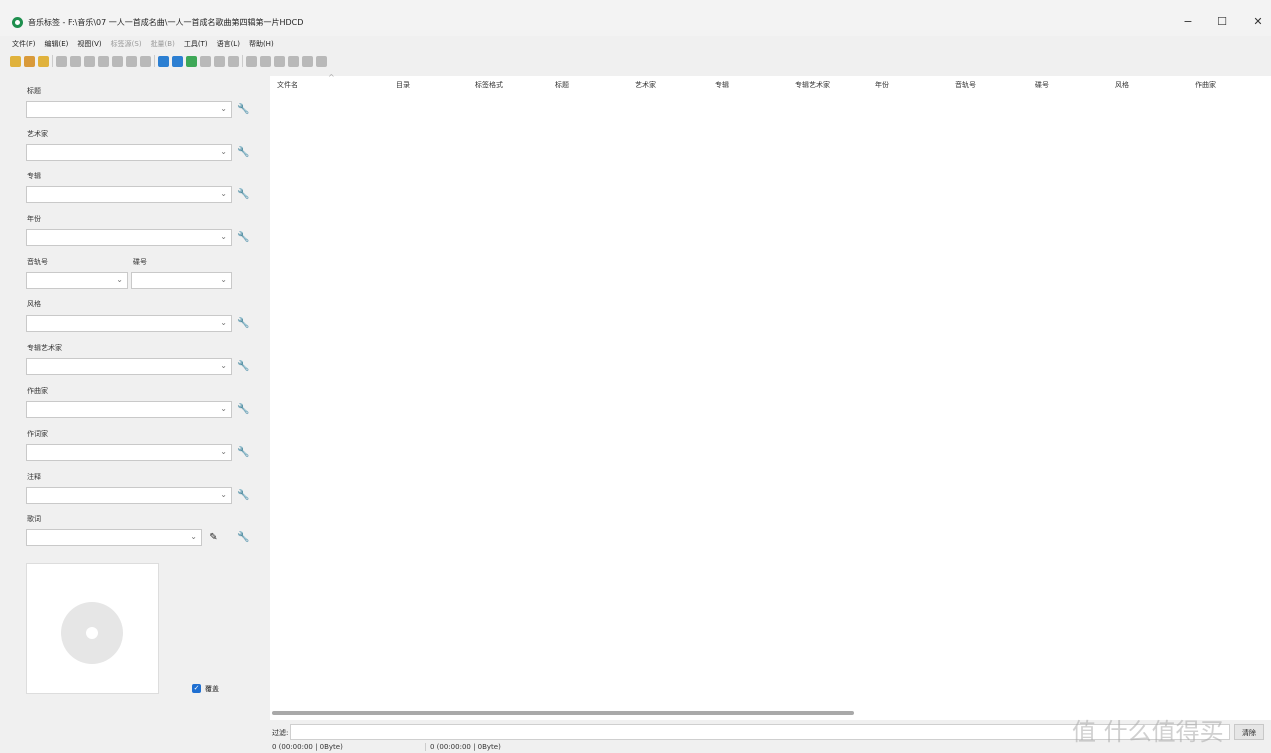  What do you see at coordinates (129, 194) in the screenshot?
I see `album-combo: ⌄` at bounding box center [129, 194].